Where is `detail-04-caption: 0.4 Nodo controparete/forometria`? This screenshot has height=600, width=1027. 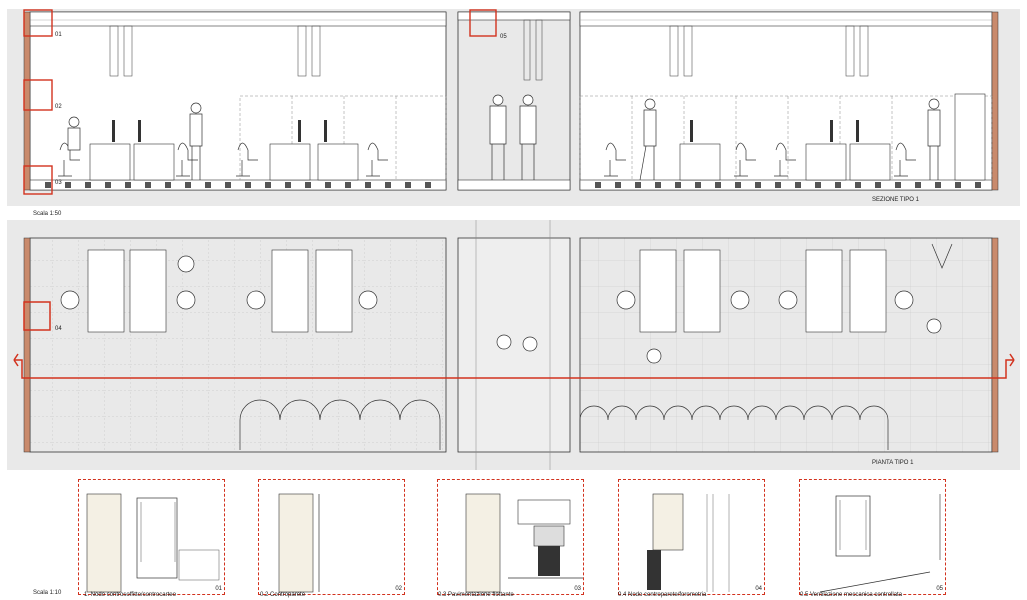 detail-04-caption: 0.4 Nodo controparete/forometria is located at coordinates (662, 595).